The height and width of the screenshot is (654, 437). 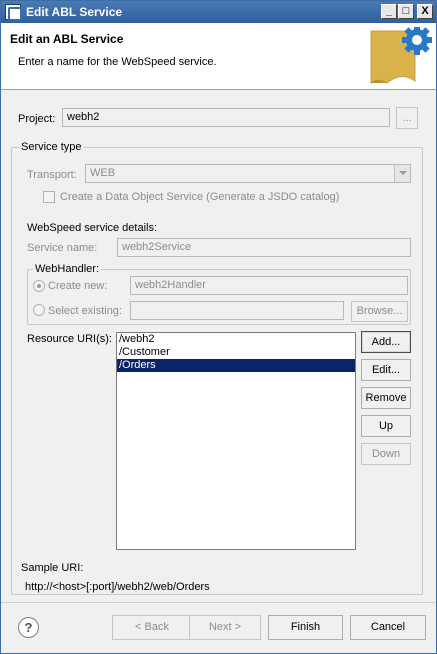 I want to click on footer-divider, so click(x=218, y=602).